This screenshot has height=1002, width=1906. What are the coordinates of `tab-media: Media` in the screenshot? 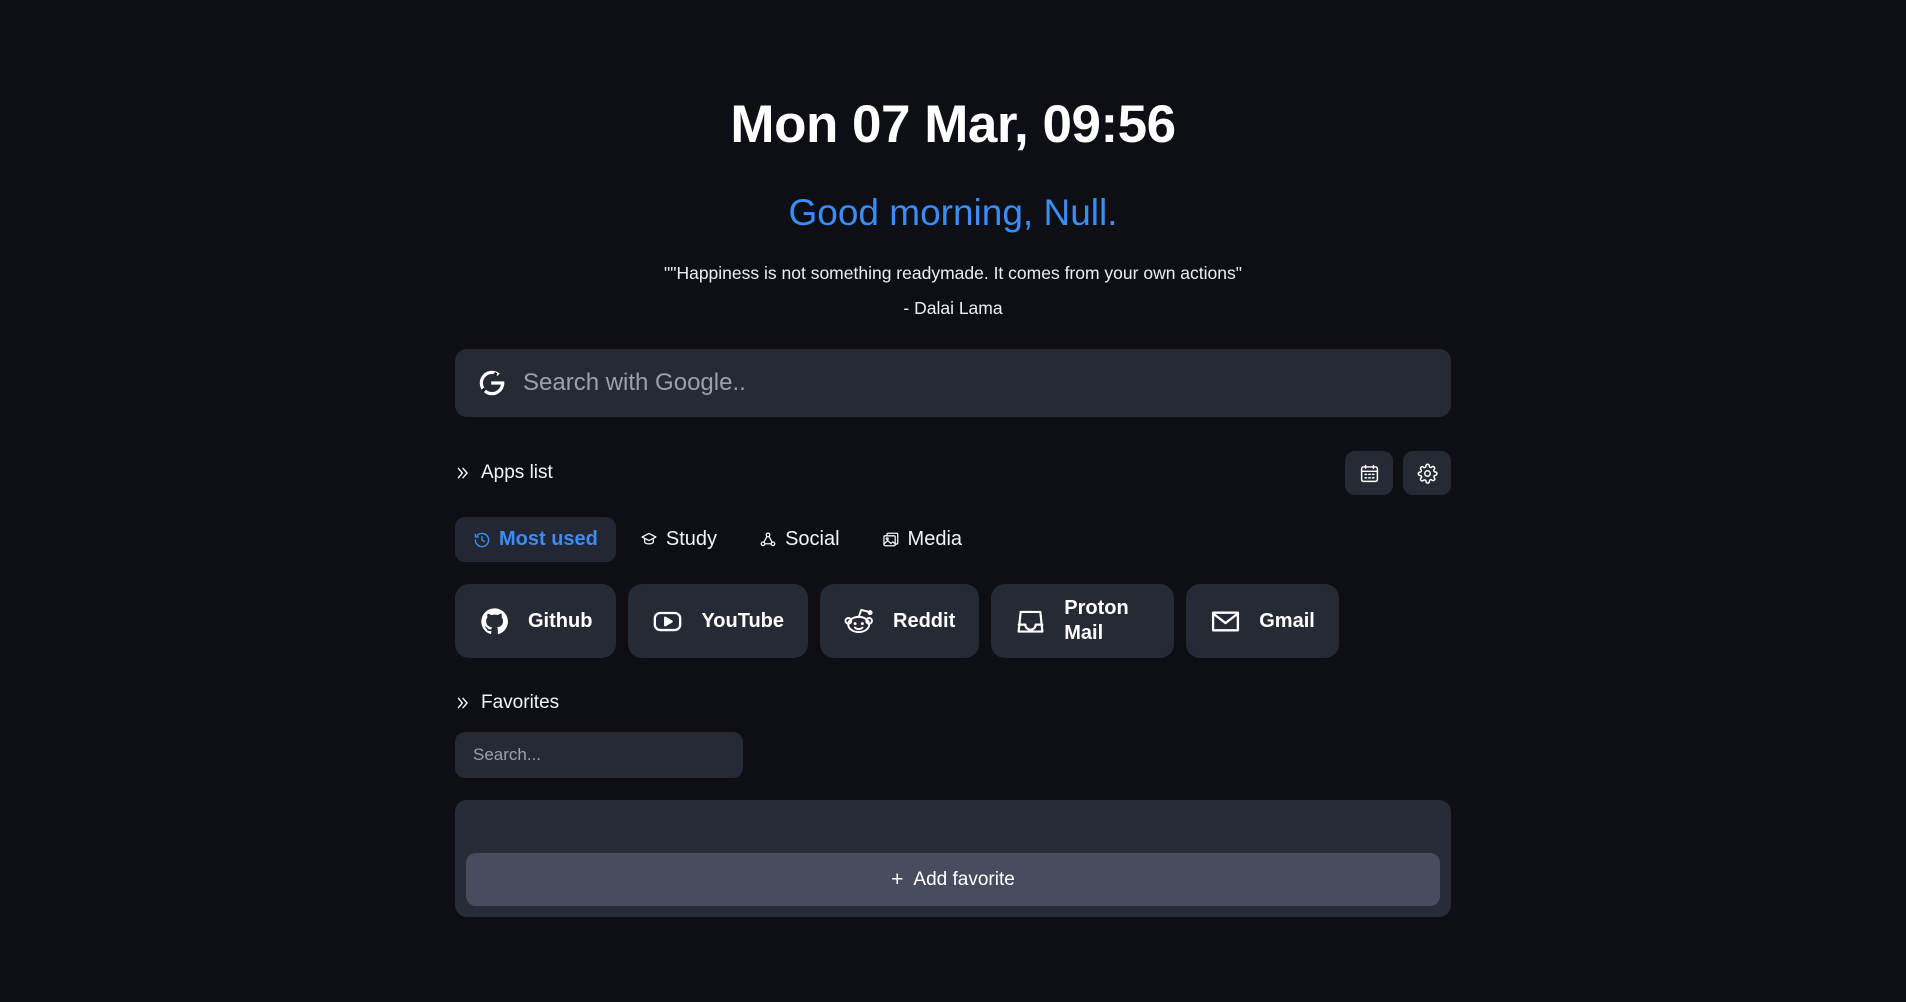 It's located at (922, 539).